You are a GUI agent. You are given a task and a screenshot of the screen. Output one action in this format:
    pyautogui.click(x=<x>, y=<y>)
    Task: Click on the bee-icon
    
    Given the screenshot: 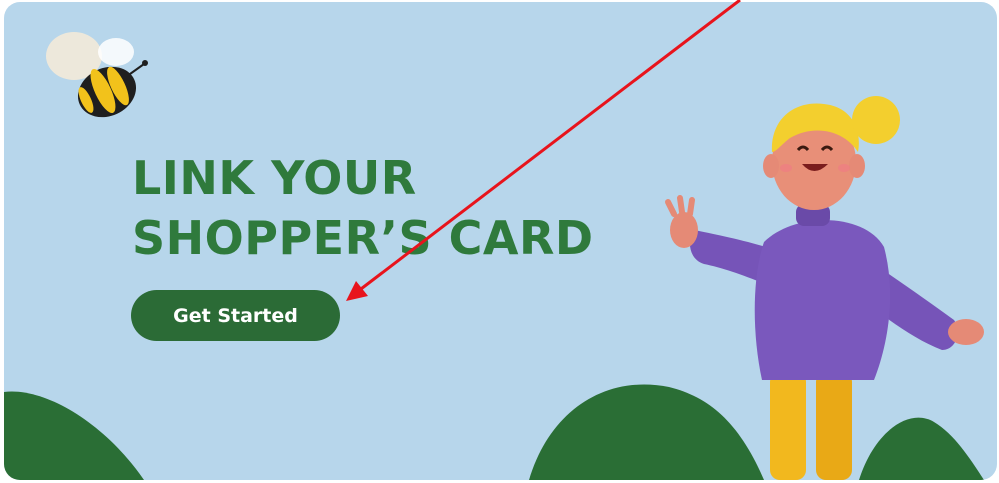 What is the action you would take?
    pyautogui.click(x=97, y=75)
    